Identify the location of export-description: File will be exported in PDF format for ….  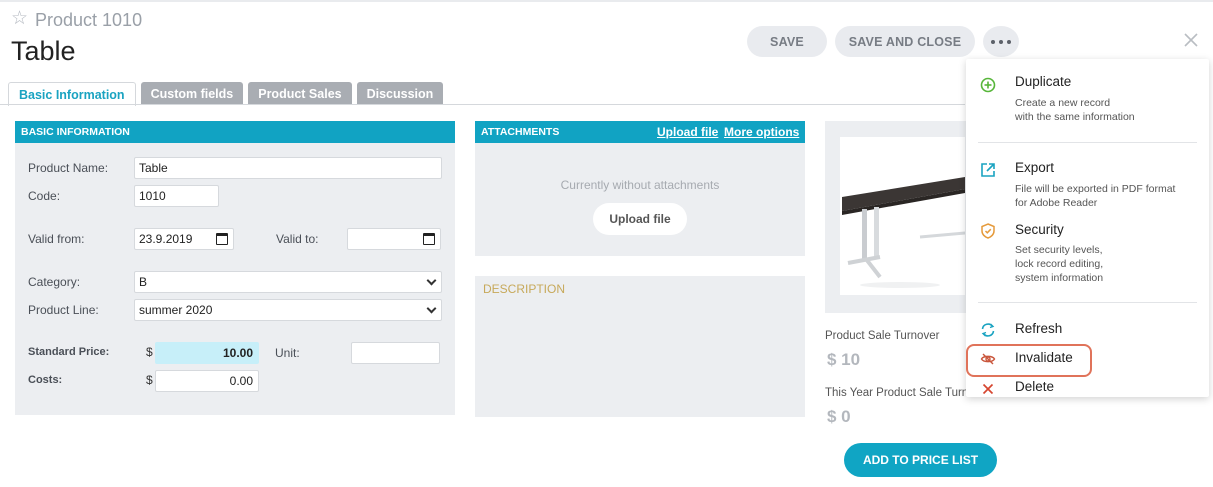
(1095, 196).